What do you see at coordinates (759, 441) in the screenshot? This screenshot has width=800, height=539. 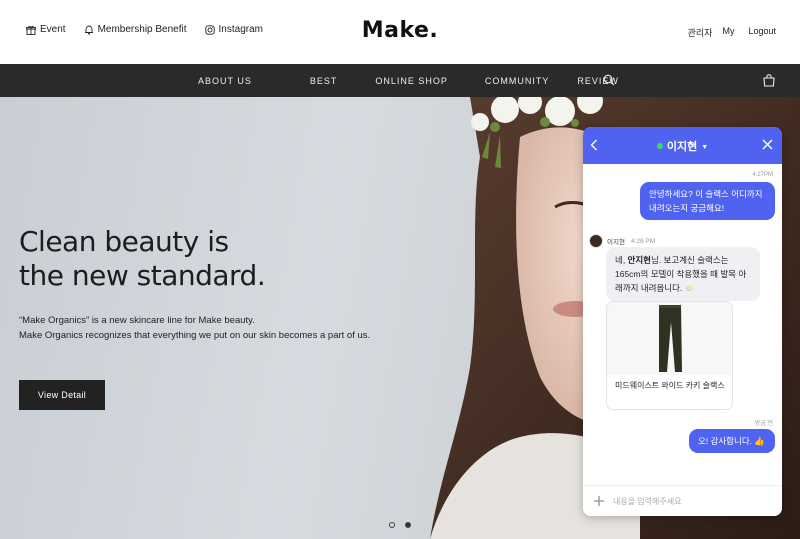 I see `thumbs-up-emoji: 👍` at bounding box center [759, 441].